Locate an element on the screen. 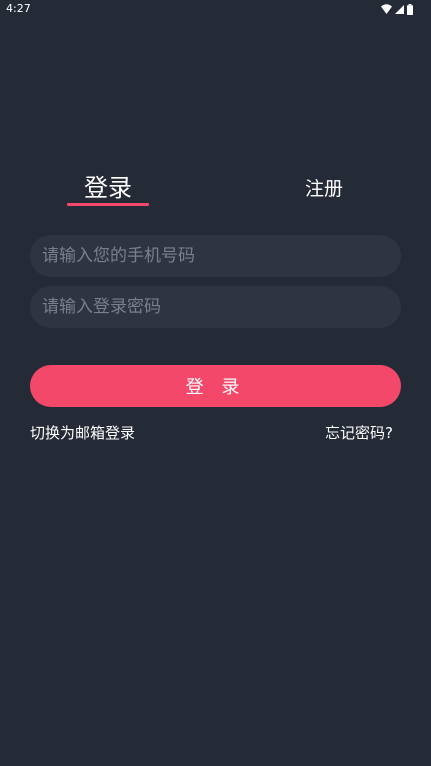  tab-register: 注册 is located at coordinates (324, 189).